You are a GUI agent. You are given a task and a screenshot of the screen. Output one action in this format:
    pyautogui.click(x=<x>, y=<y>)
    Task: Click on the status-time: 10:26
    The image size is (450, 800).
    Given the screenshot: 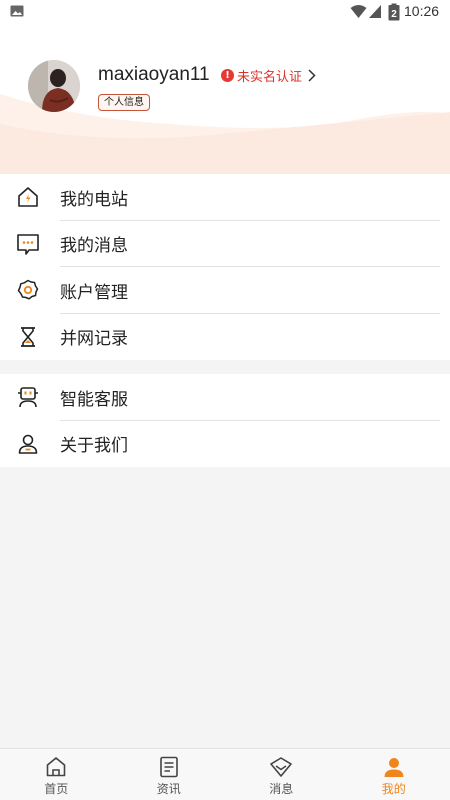 What is the action you would take?
    pyautogui.click(x=422, y=11)
    